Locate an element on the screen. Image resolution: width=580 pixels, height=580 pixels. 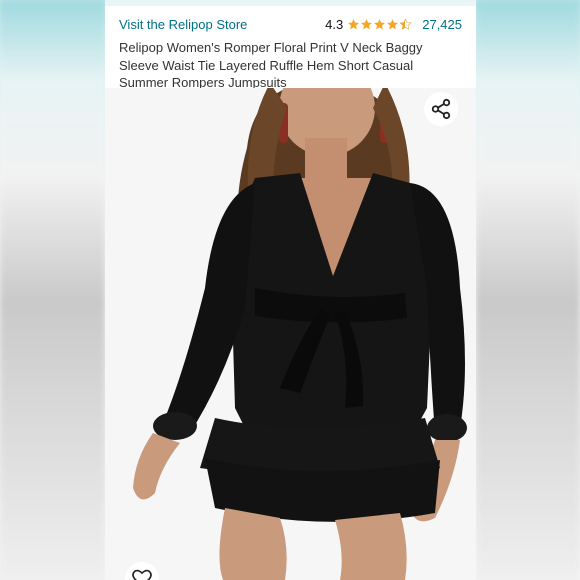
rating-summary: 4.3 27,425 is located at coordinates (393, 24).